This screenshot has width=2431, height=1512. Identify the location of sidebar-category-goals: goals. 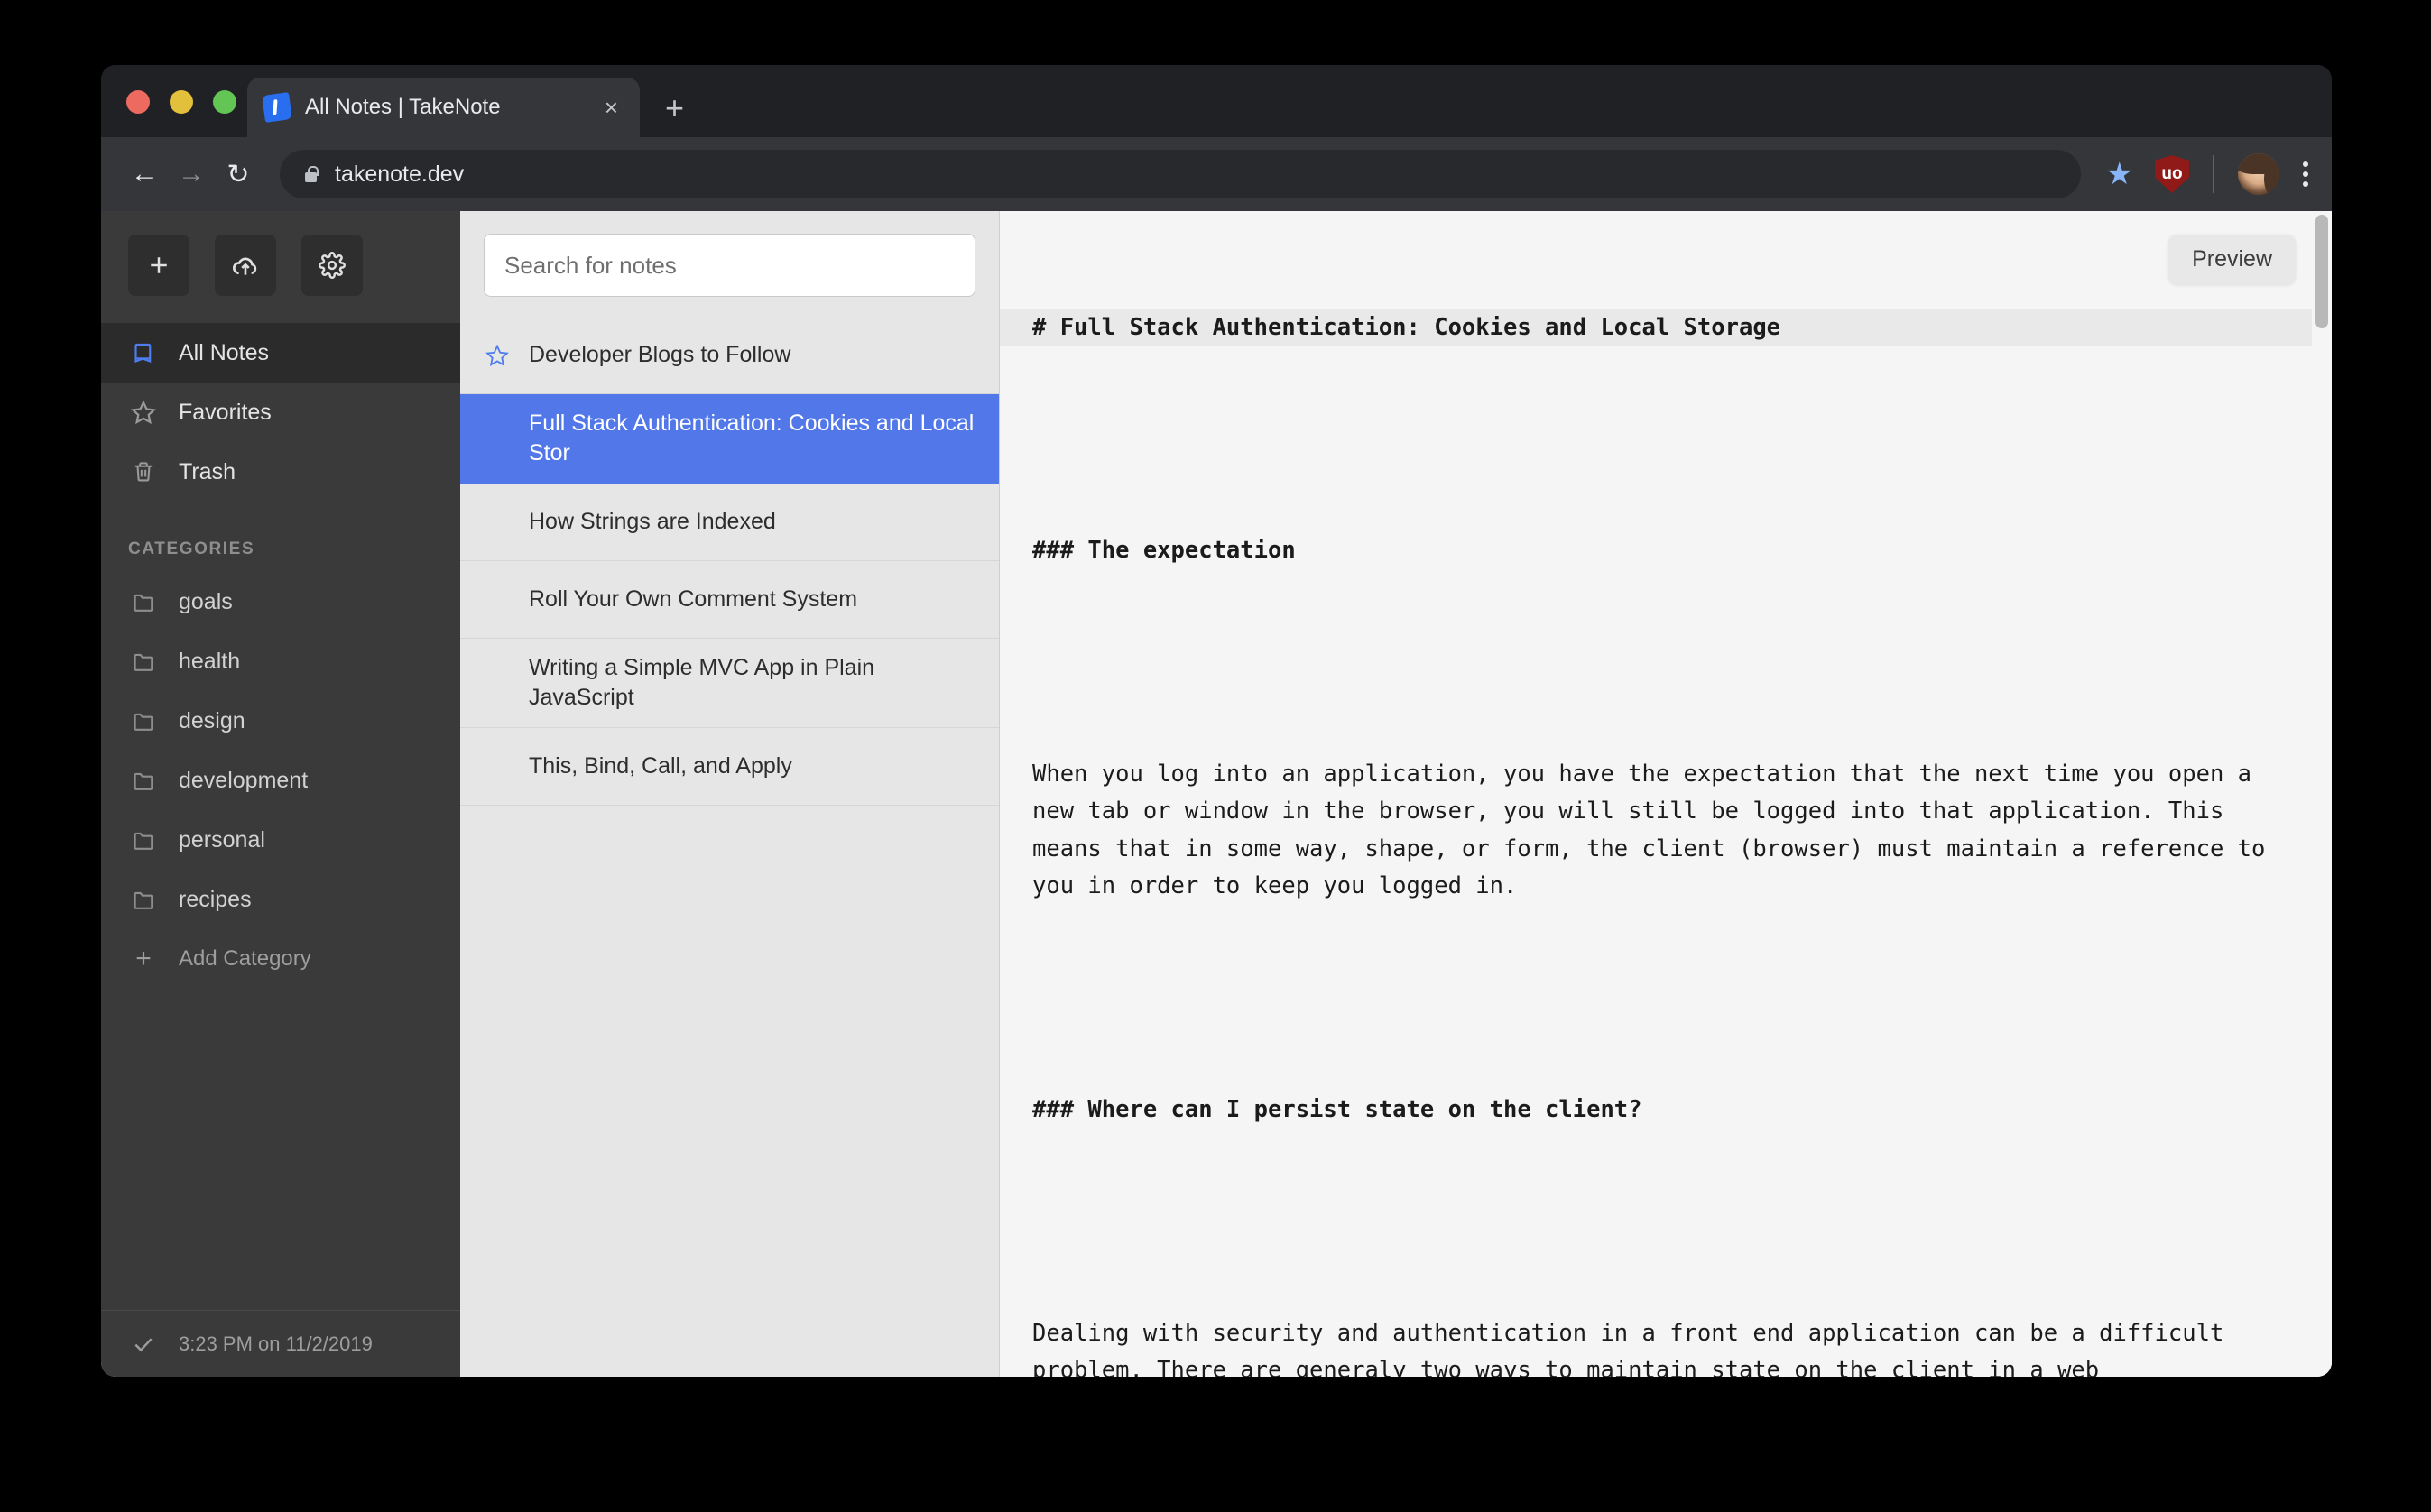
(281, 602).